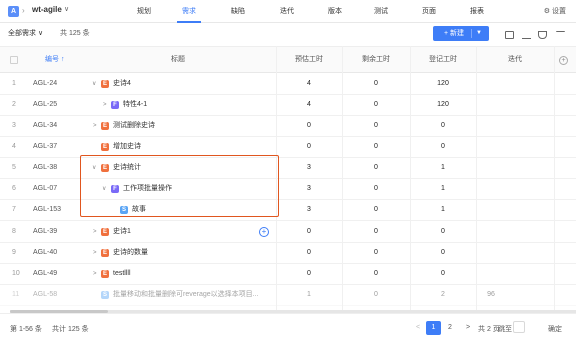  Describe the element at coordinates (122, 232) in the screenshot. I see `item-title: 史诗1` at that location.